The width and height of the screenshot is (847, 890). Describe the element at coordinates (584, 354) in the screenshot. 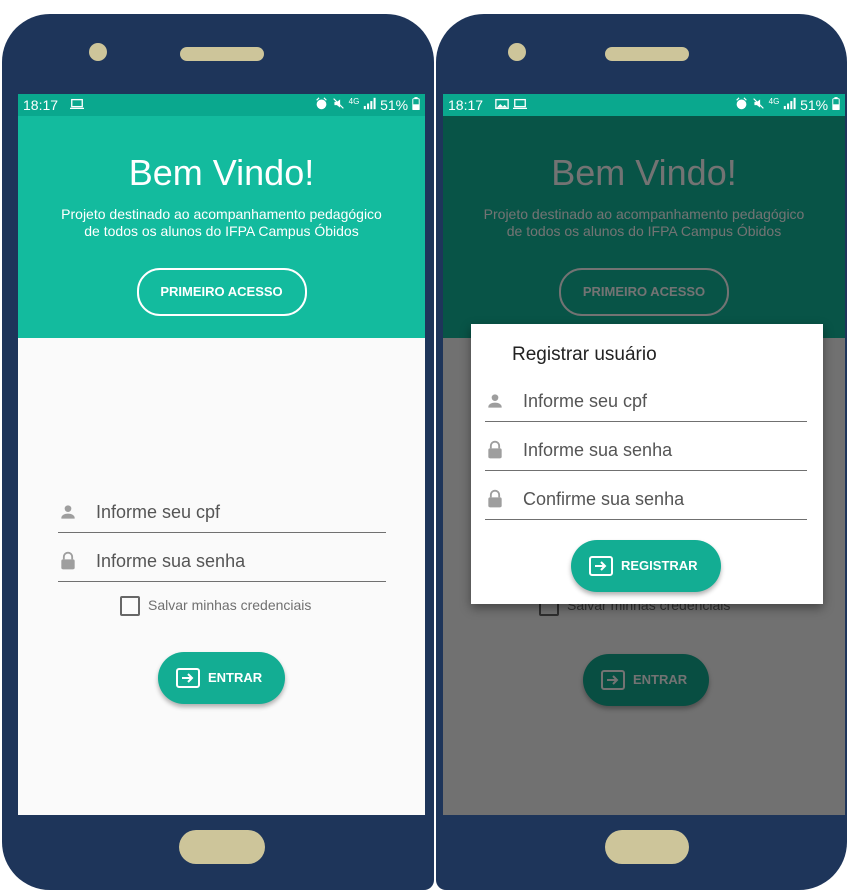

I see `dialog-title: Registrar usuário` at that location.